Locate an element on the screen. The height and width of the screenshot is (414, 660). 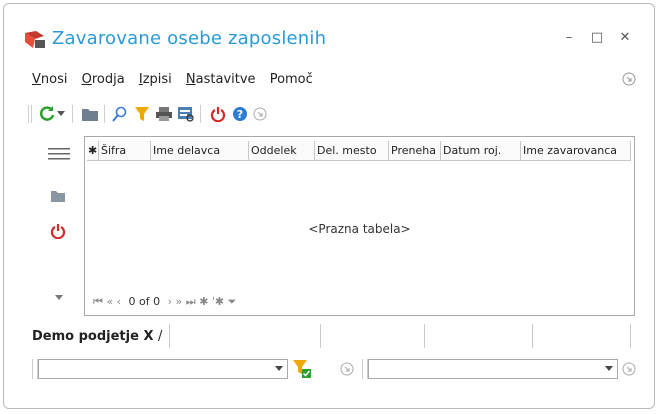
menu-orodja: Orodja is located at coordinates (103, 79).